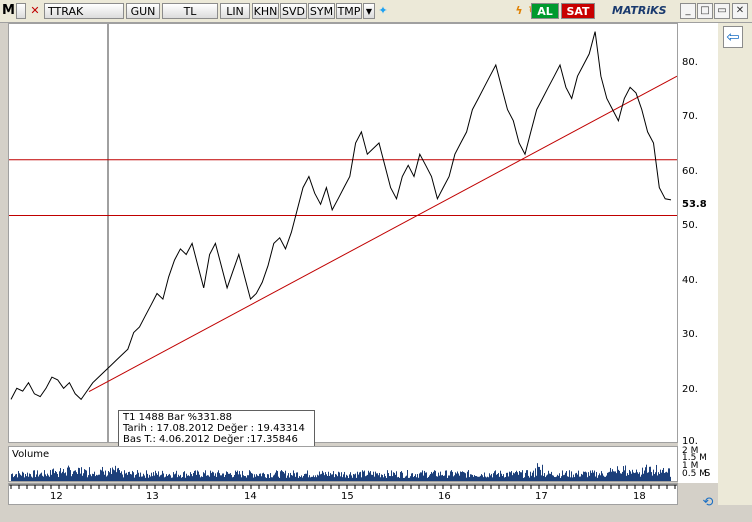  Describe the element at coordinates (35, 11) in the screenshot. I see `close-symbol-icon: ✕` at that location.